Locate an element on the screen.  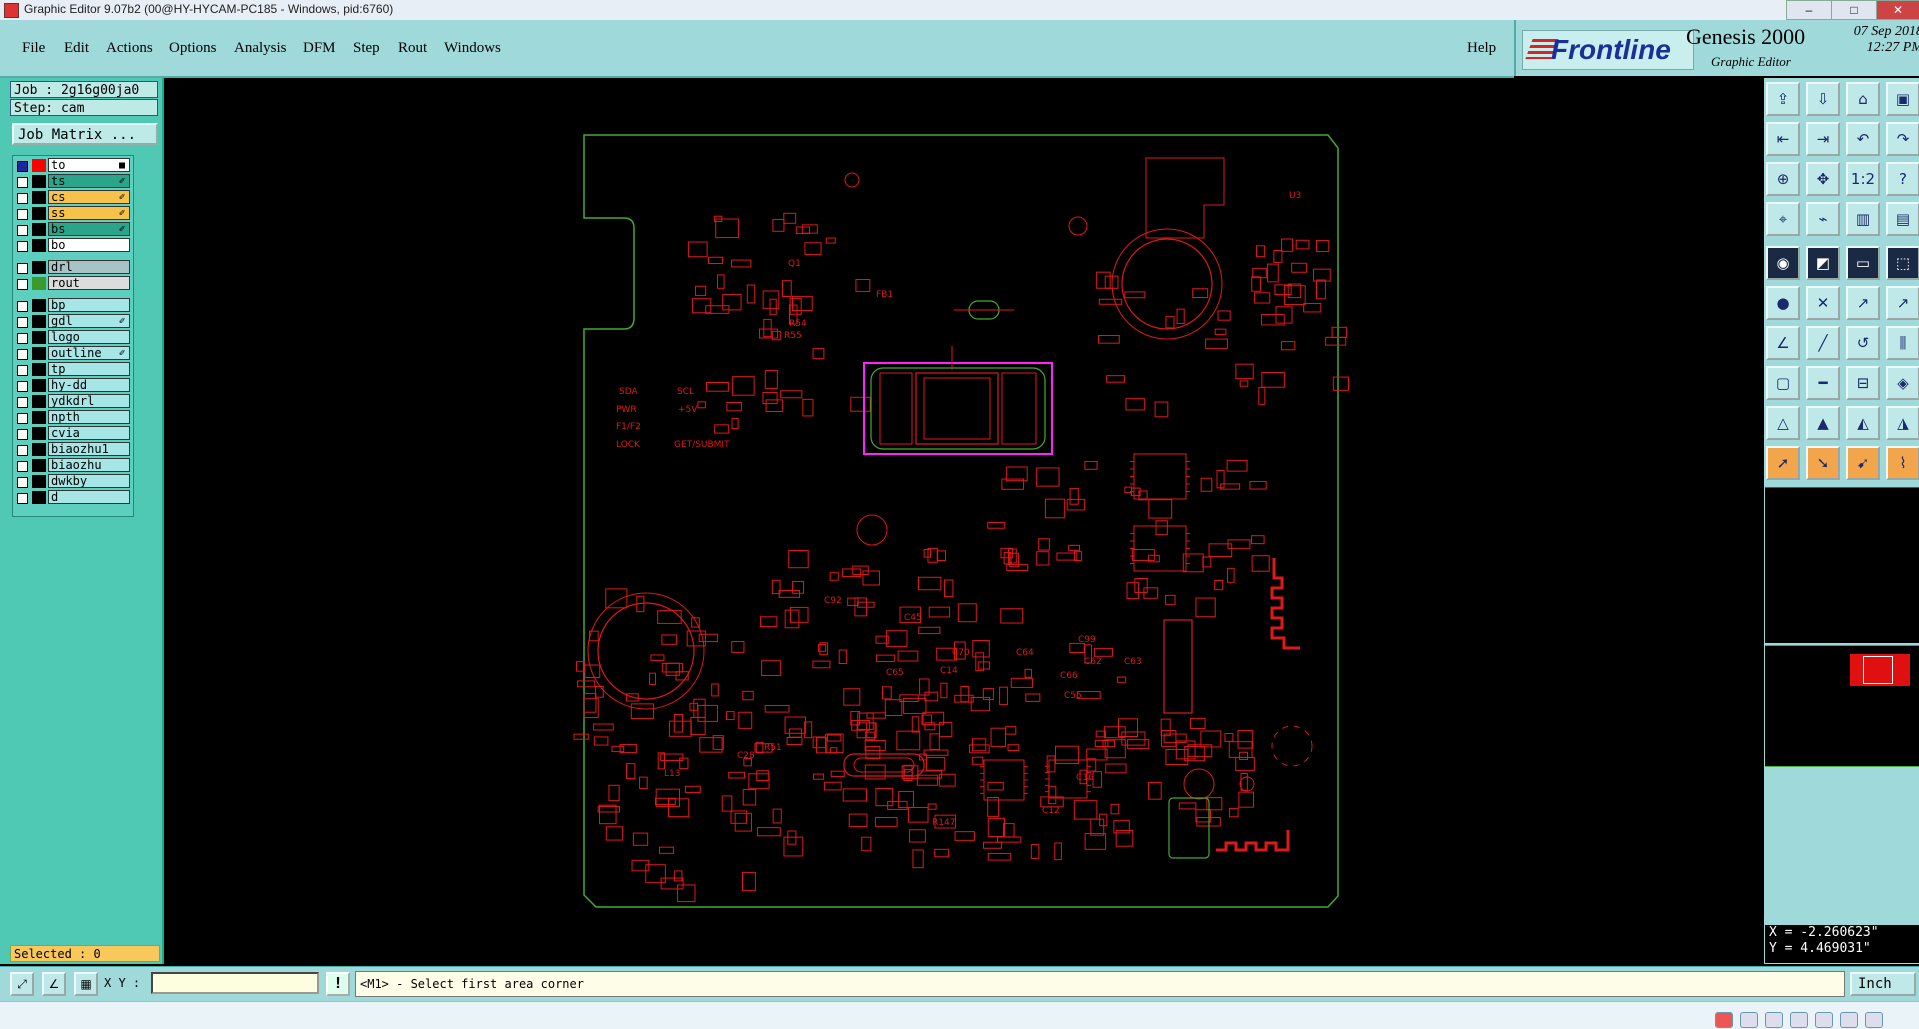
menu-windows: Windows is located at coordinates (472, 48).